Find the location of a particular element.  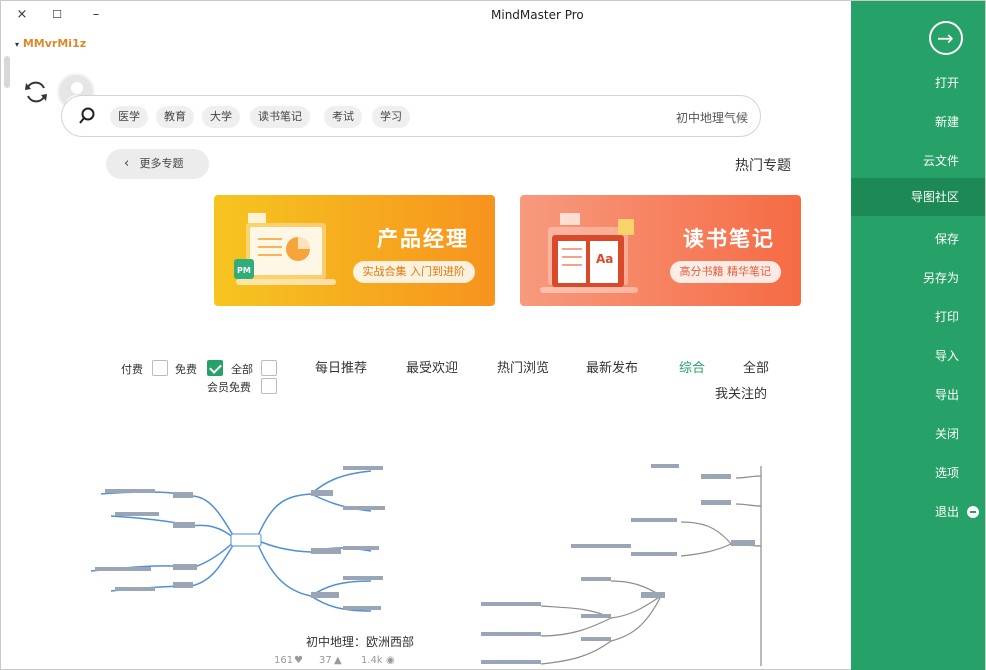

close-button: × is located at coordinates (22, 15).